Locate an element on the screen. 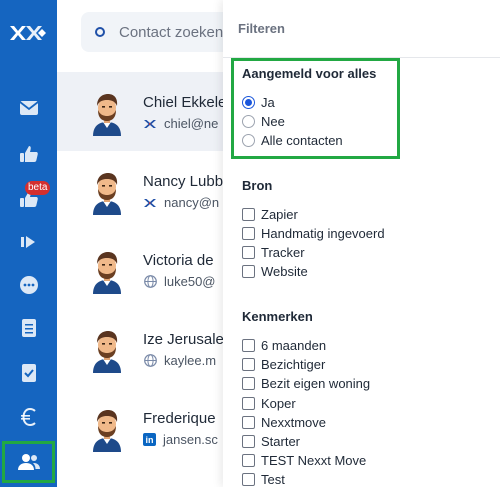 This screenshot has height=487, width=500. checkbox-label: Bezichtiger is located at coordinates (293, 364).